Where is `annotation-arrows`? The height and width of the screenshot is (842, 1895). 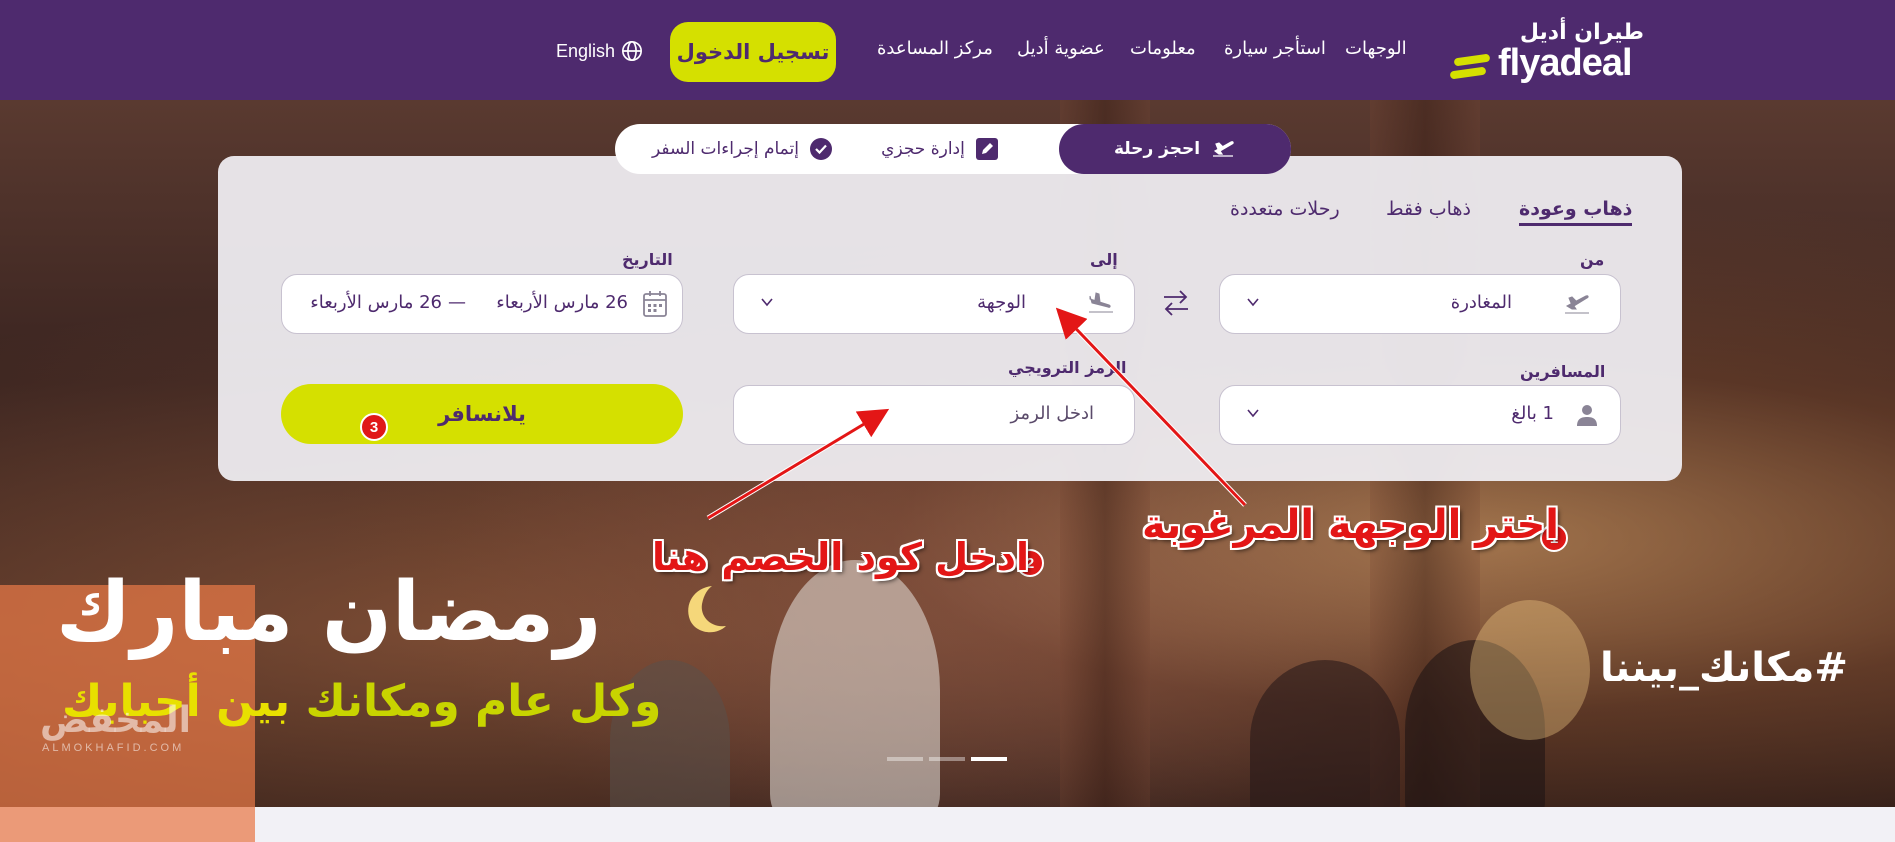 annotation-arrows is located at coordinates (976, 414).